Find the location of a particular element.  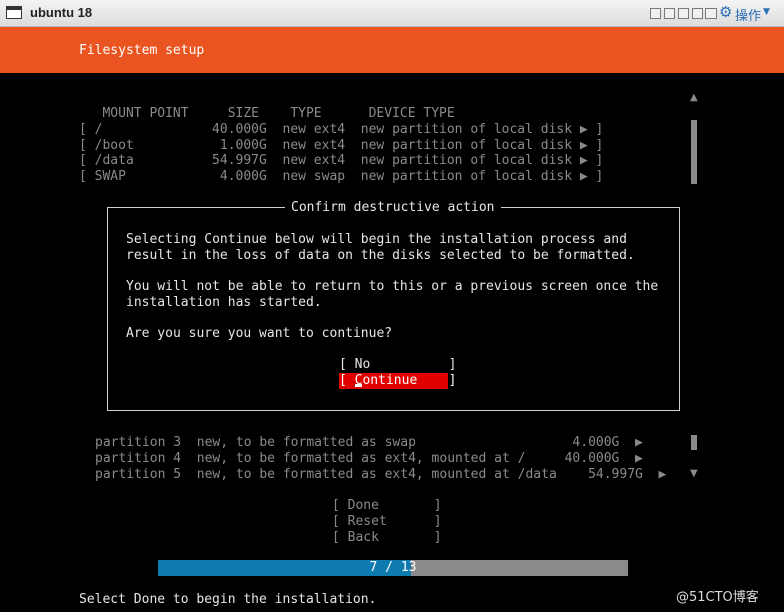

back-button: [ Back ] is located at coordinates (387, 538).